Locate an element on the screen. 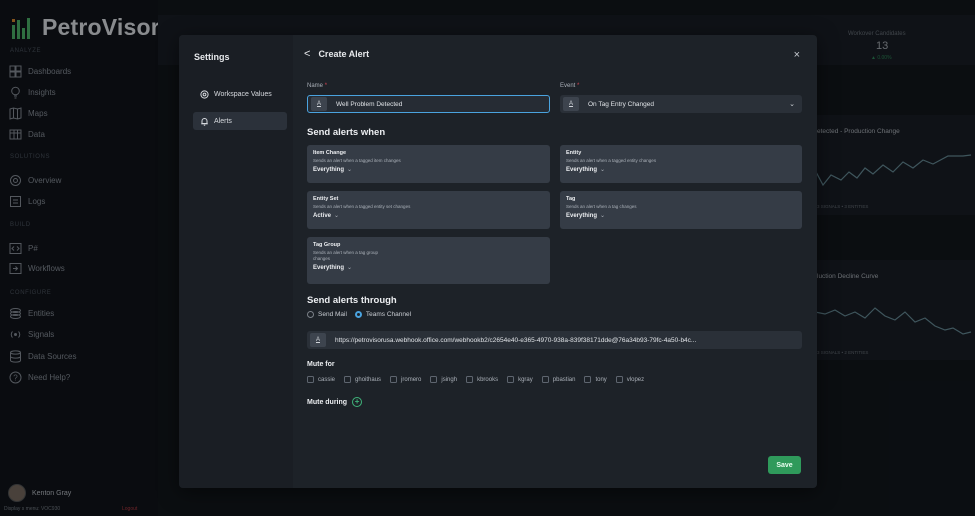 The height and width of the screenshot is (516, 975). send-through-heading: Send alerts through is located at coordinates (352, 300).